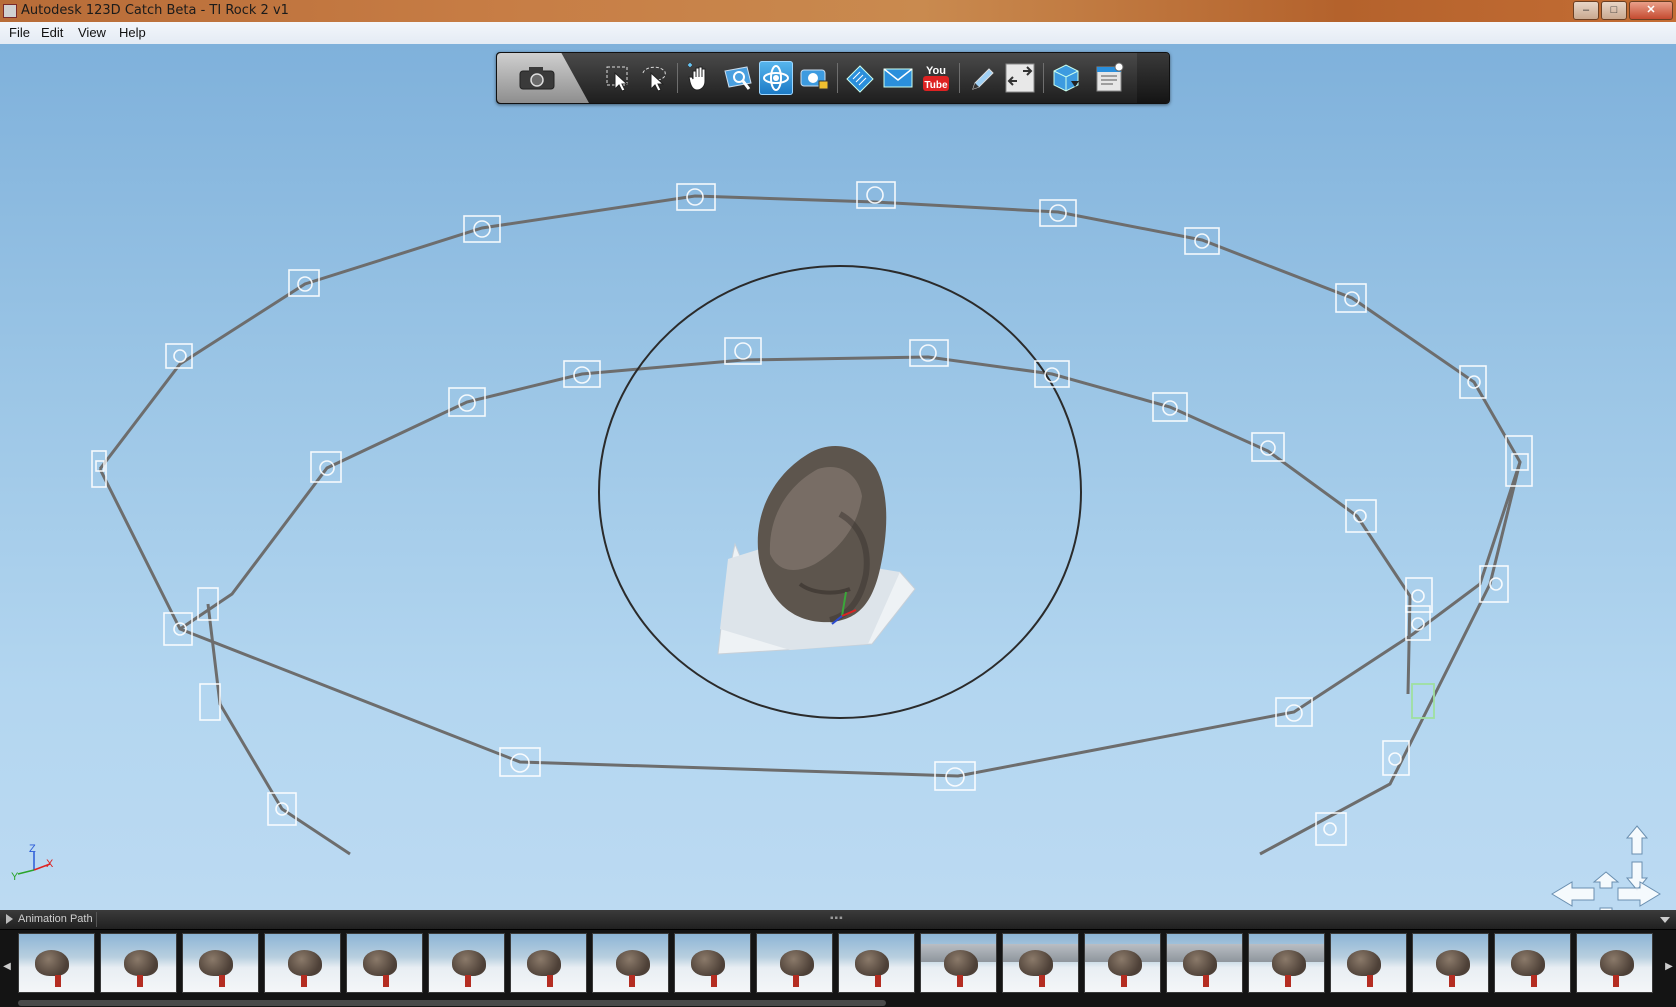 The height and width of the screenshot is (1007, 1676). What do you see at coordinates (15, 876) in the screenshot?
I see `axis-label-y: Y` at bounding box center [15, 876].